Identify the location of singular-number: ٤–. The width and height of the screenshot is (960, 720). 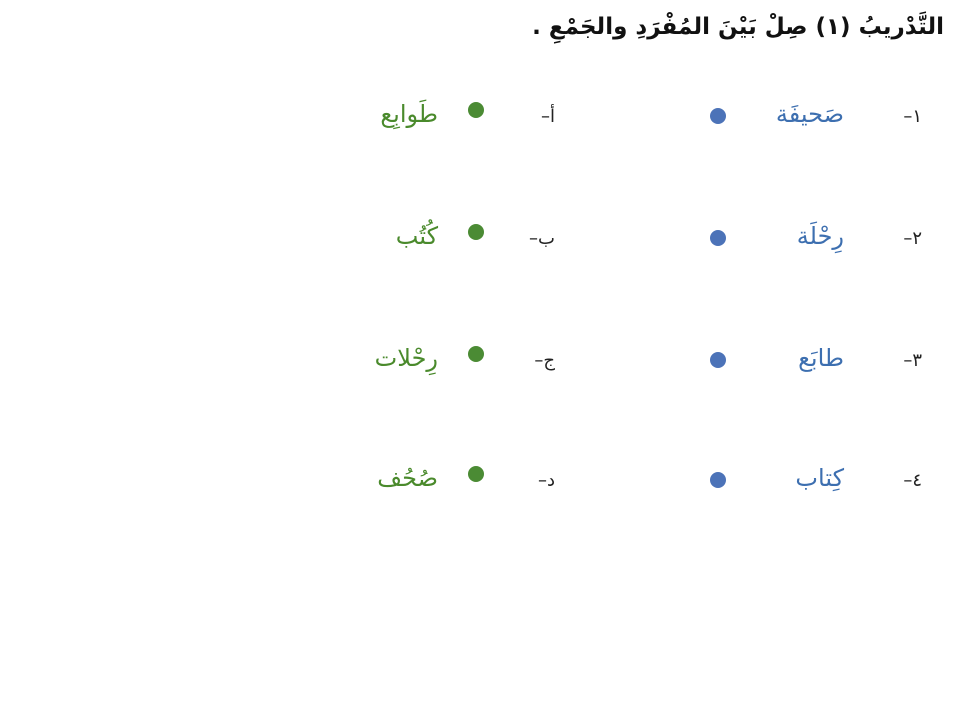
(912, 480).